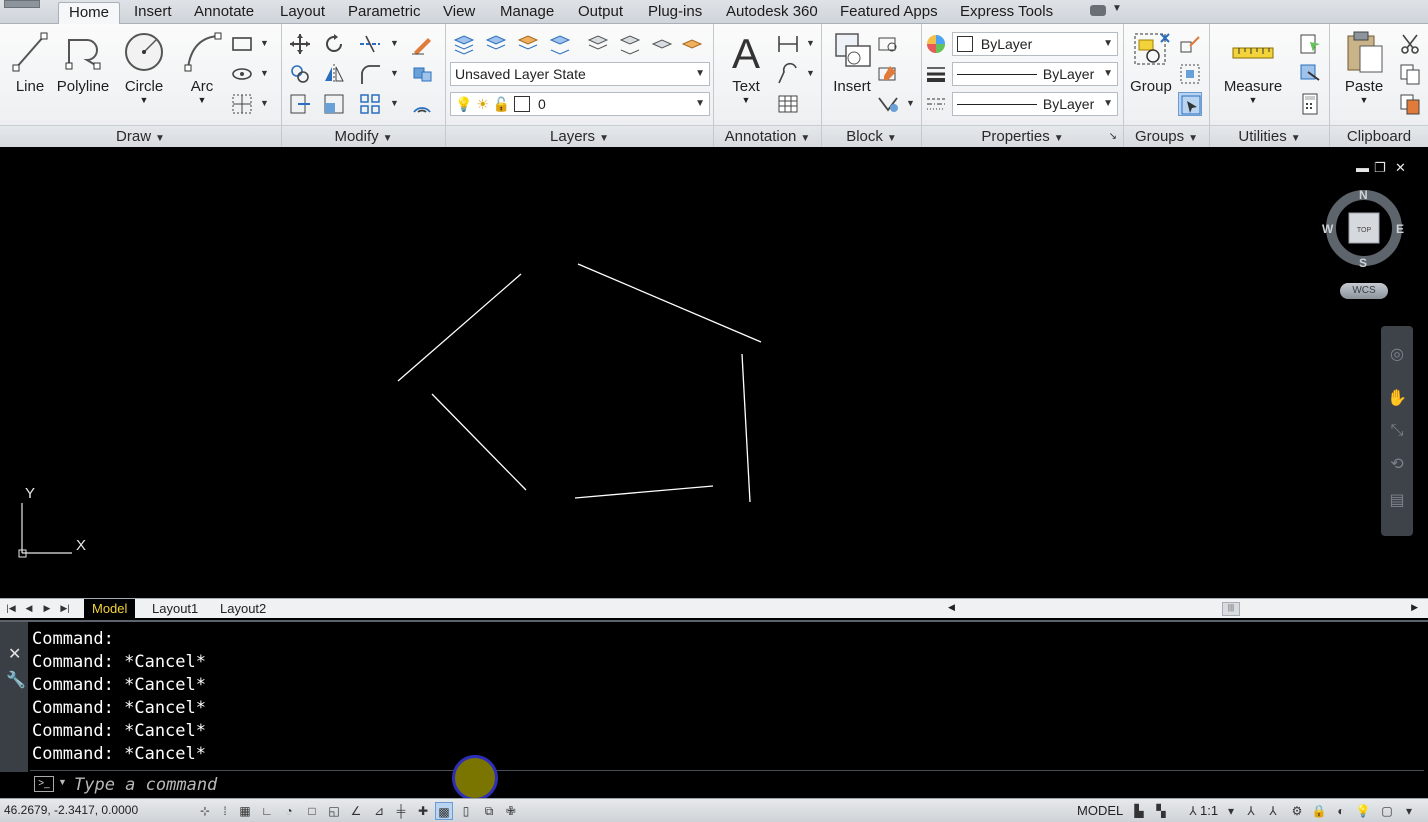 Image resolution: width=1428 pixels, height=822 pixels. I want to click on pan-icon: ✋, so click(1397, 399).